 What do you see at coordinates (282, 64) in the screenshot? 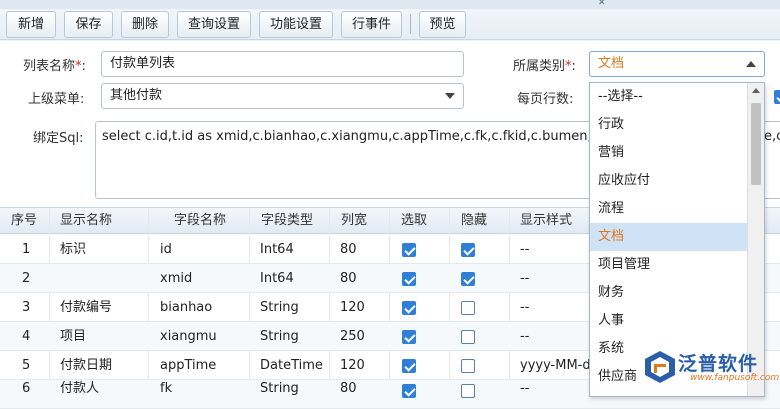
I see `list-name-input: 付款单列表` at bounding box center [282, 64].